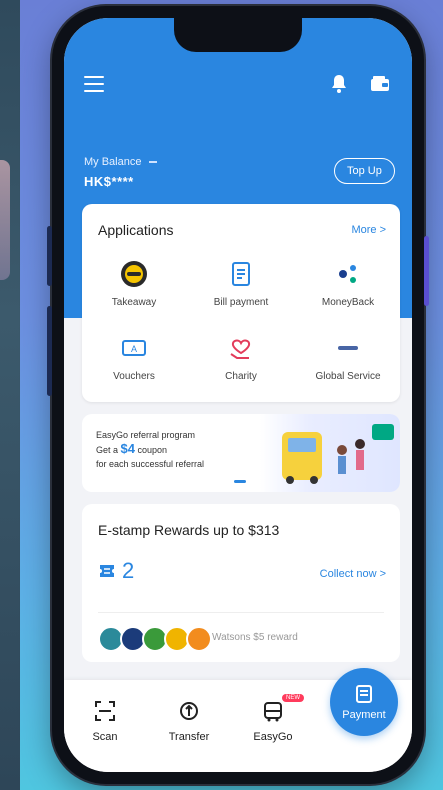 Image resolution: width=443 pixels, height=790 pixels. What do you see at coordinates (364, 171) in the screenshot?
I see `top-up-button: Top Up` at bounding box center [364, 171].